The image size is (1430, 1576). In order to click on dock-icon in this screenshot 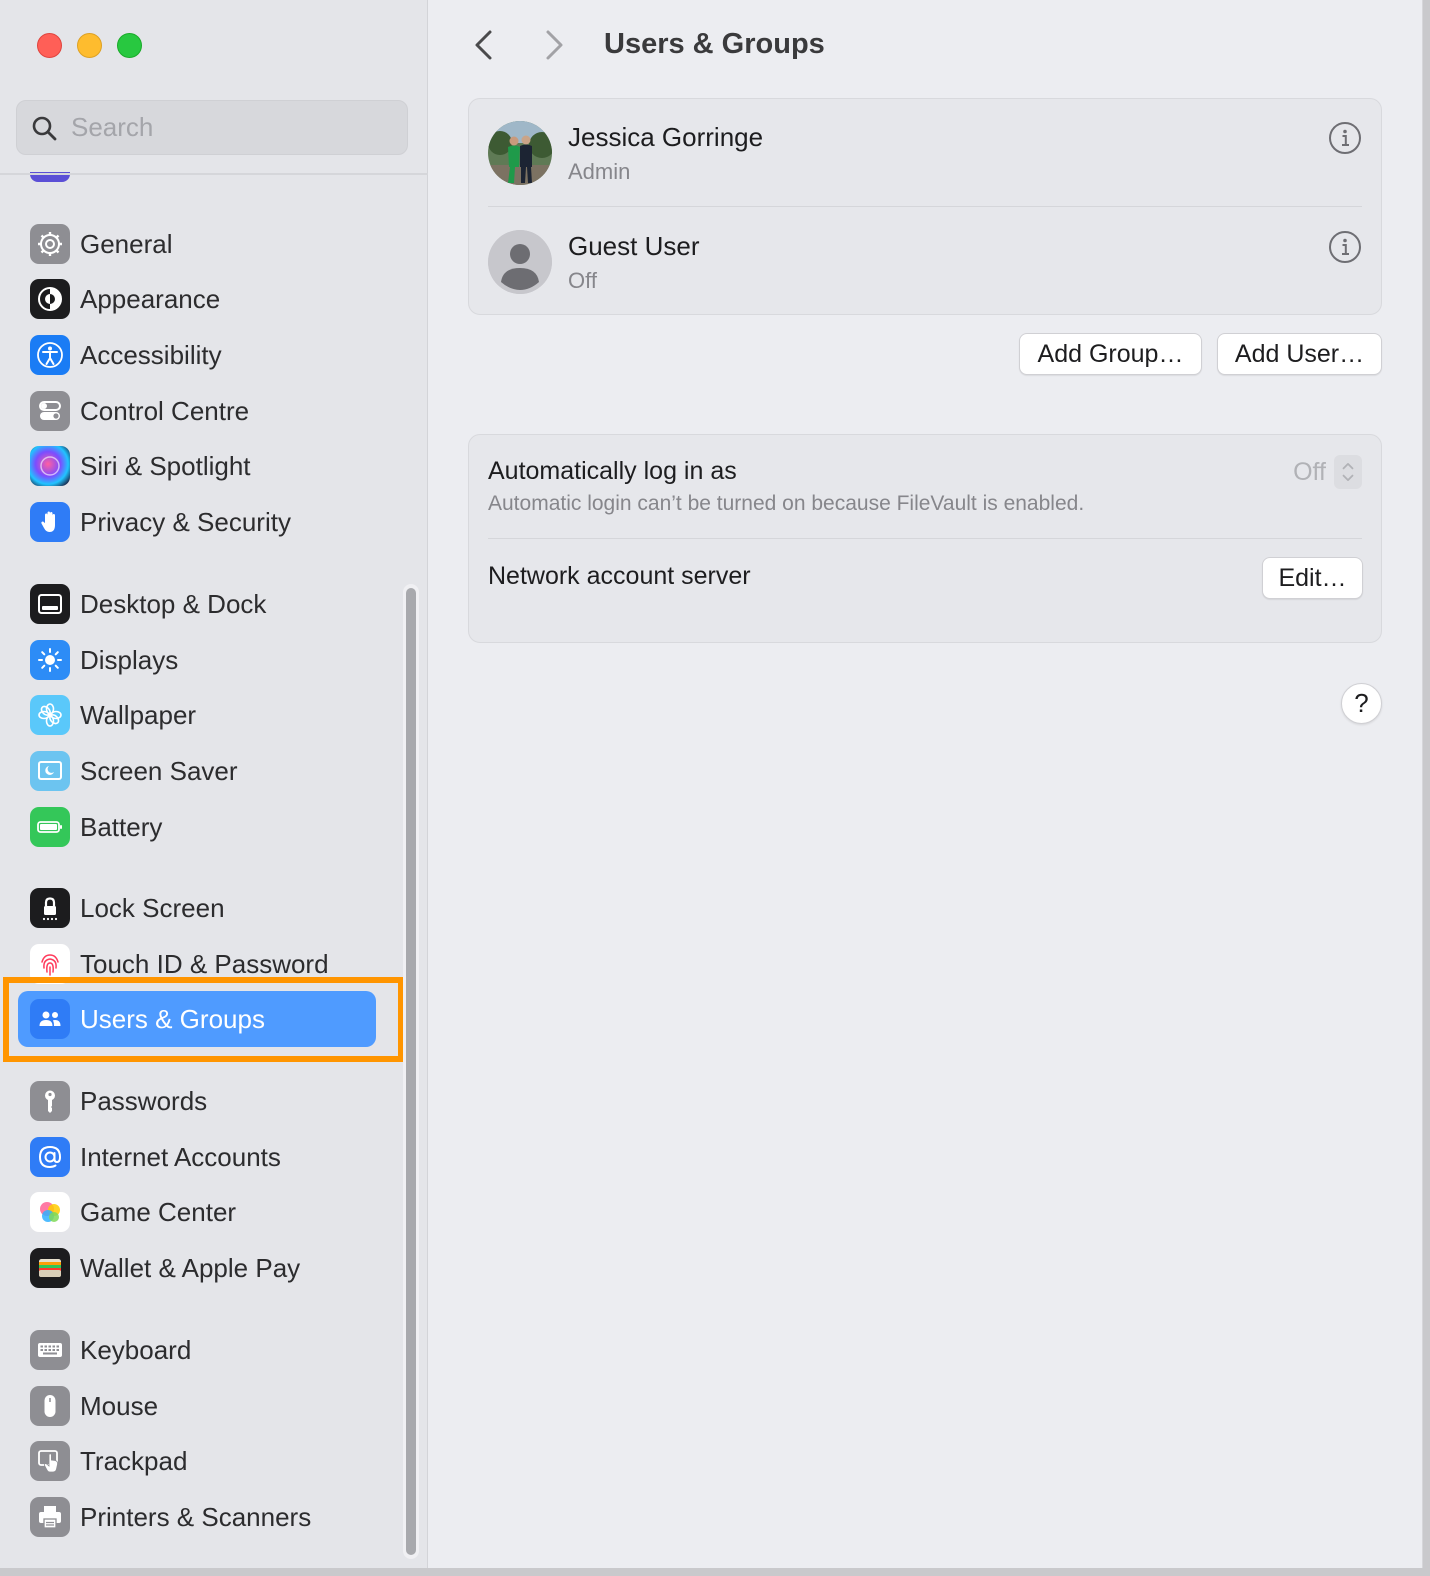, I will do `click(50, 604)`.